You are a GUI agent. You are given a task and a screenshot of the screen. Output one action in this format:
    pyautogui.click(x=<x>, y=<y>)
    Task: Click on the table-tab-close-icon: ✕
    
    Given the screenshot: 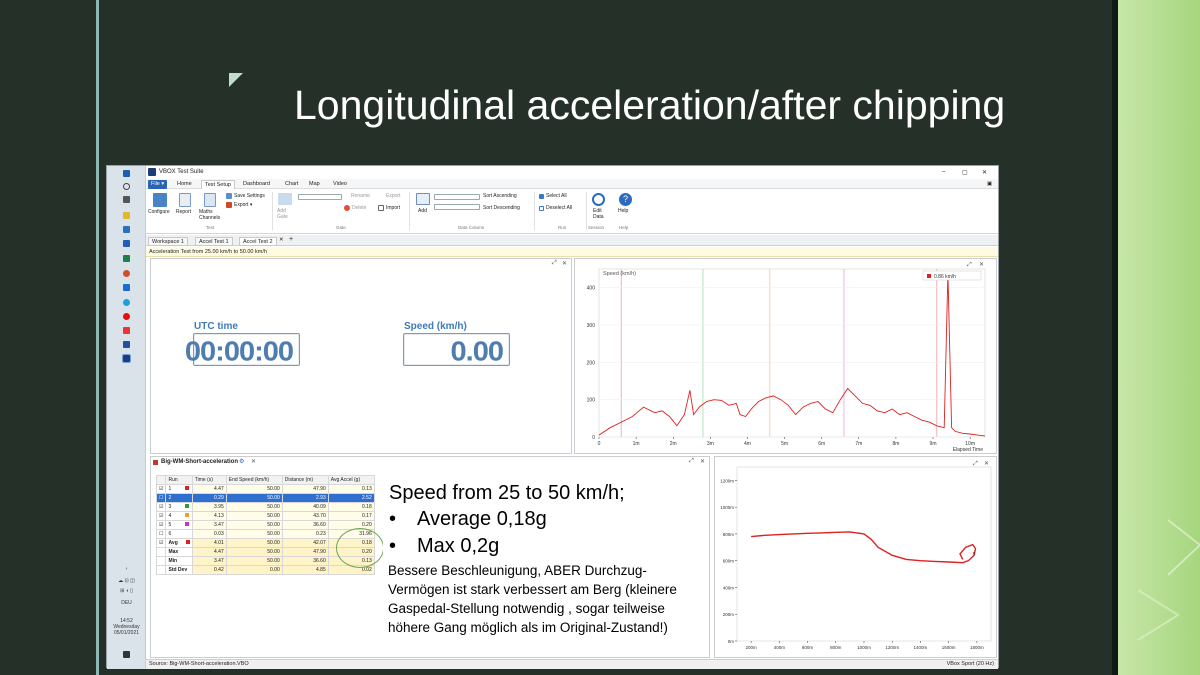 What is the action you would take?
    pyautogui.click(x=253, y=461)
    